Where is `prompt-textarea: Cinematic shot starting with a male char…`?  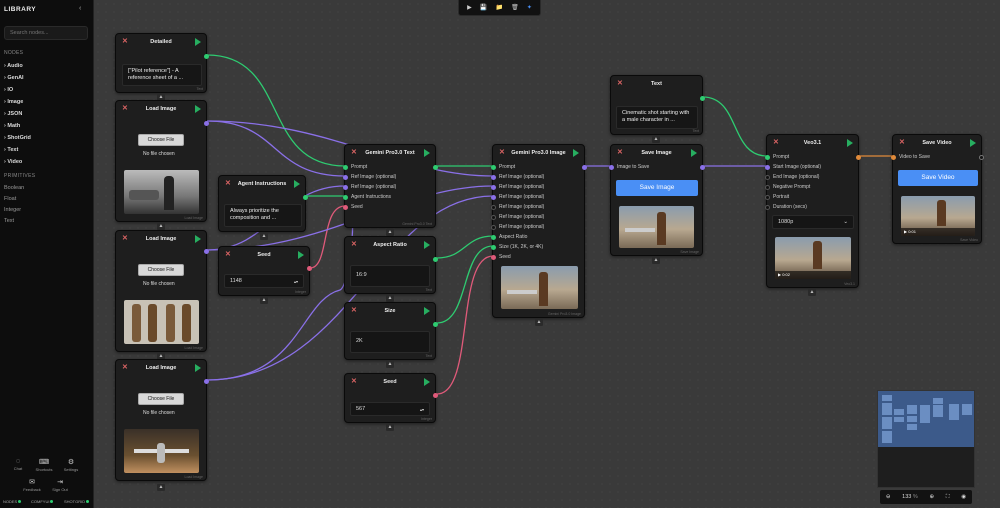
prompt-textarea: Cinematic shot starting with a male char… is located at coordinates (657, 117).